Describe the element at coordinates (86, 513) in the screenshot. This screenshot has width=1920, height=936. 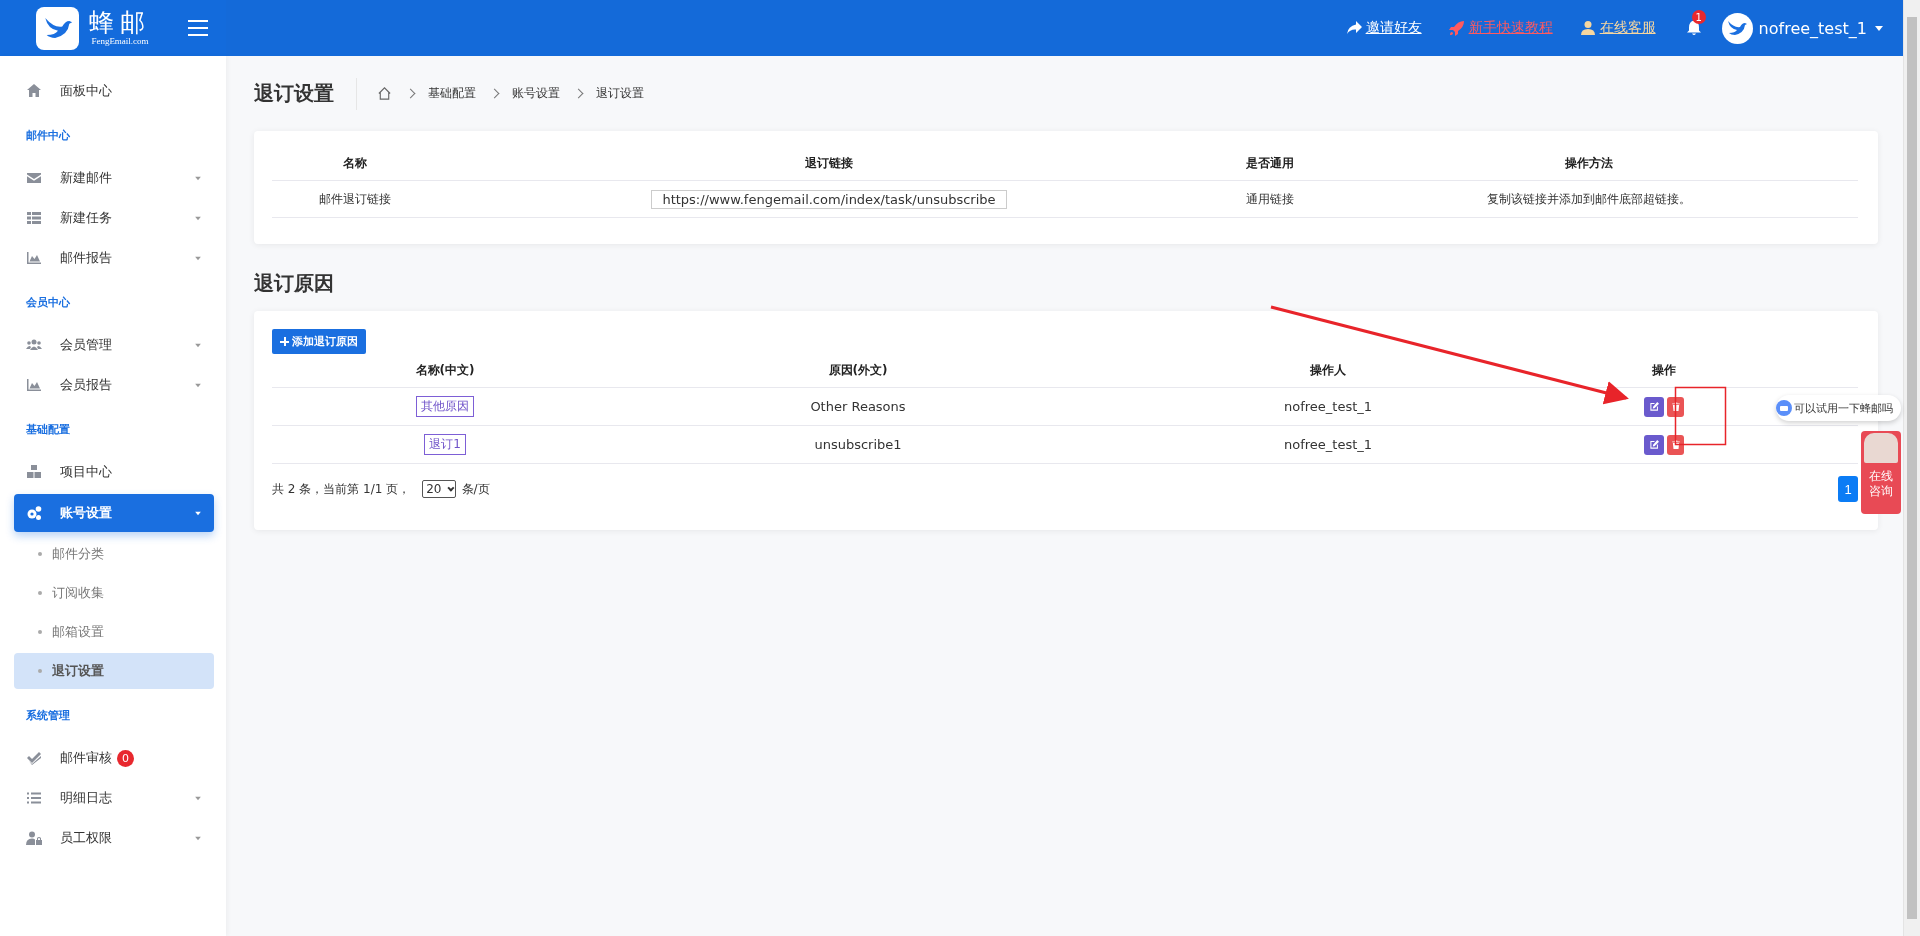
I see `sidebar-item-label: 账号设置` at that location.